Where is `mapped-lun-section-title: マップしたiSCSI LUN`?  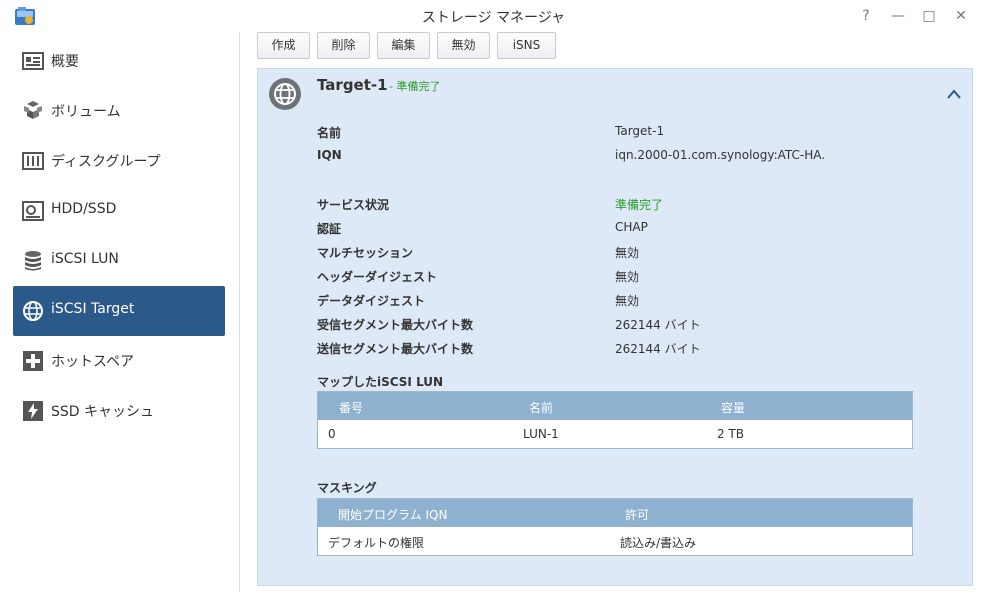
mapped-lun-section-title: マップしたiSCSI LUN is located at coordinates (380, 382).